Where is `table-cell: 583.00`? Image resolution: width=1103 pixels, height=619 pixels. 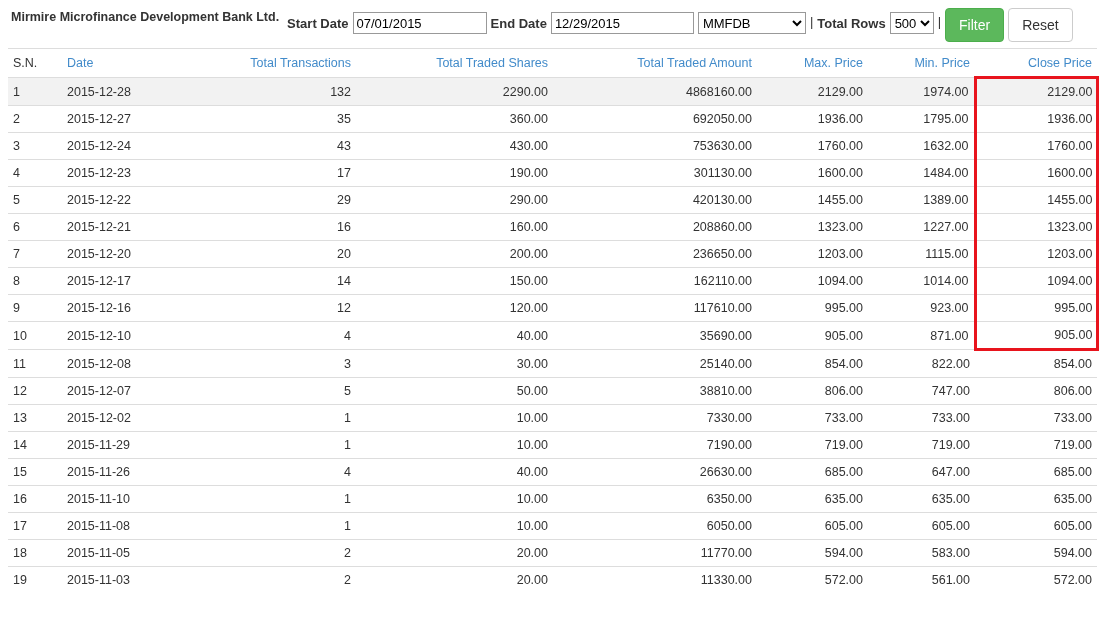
table-cell: 583.00 is located at coordinates (921, 553).